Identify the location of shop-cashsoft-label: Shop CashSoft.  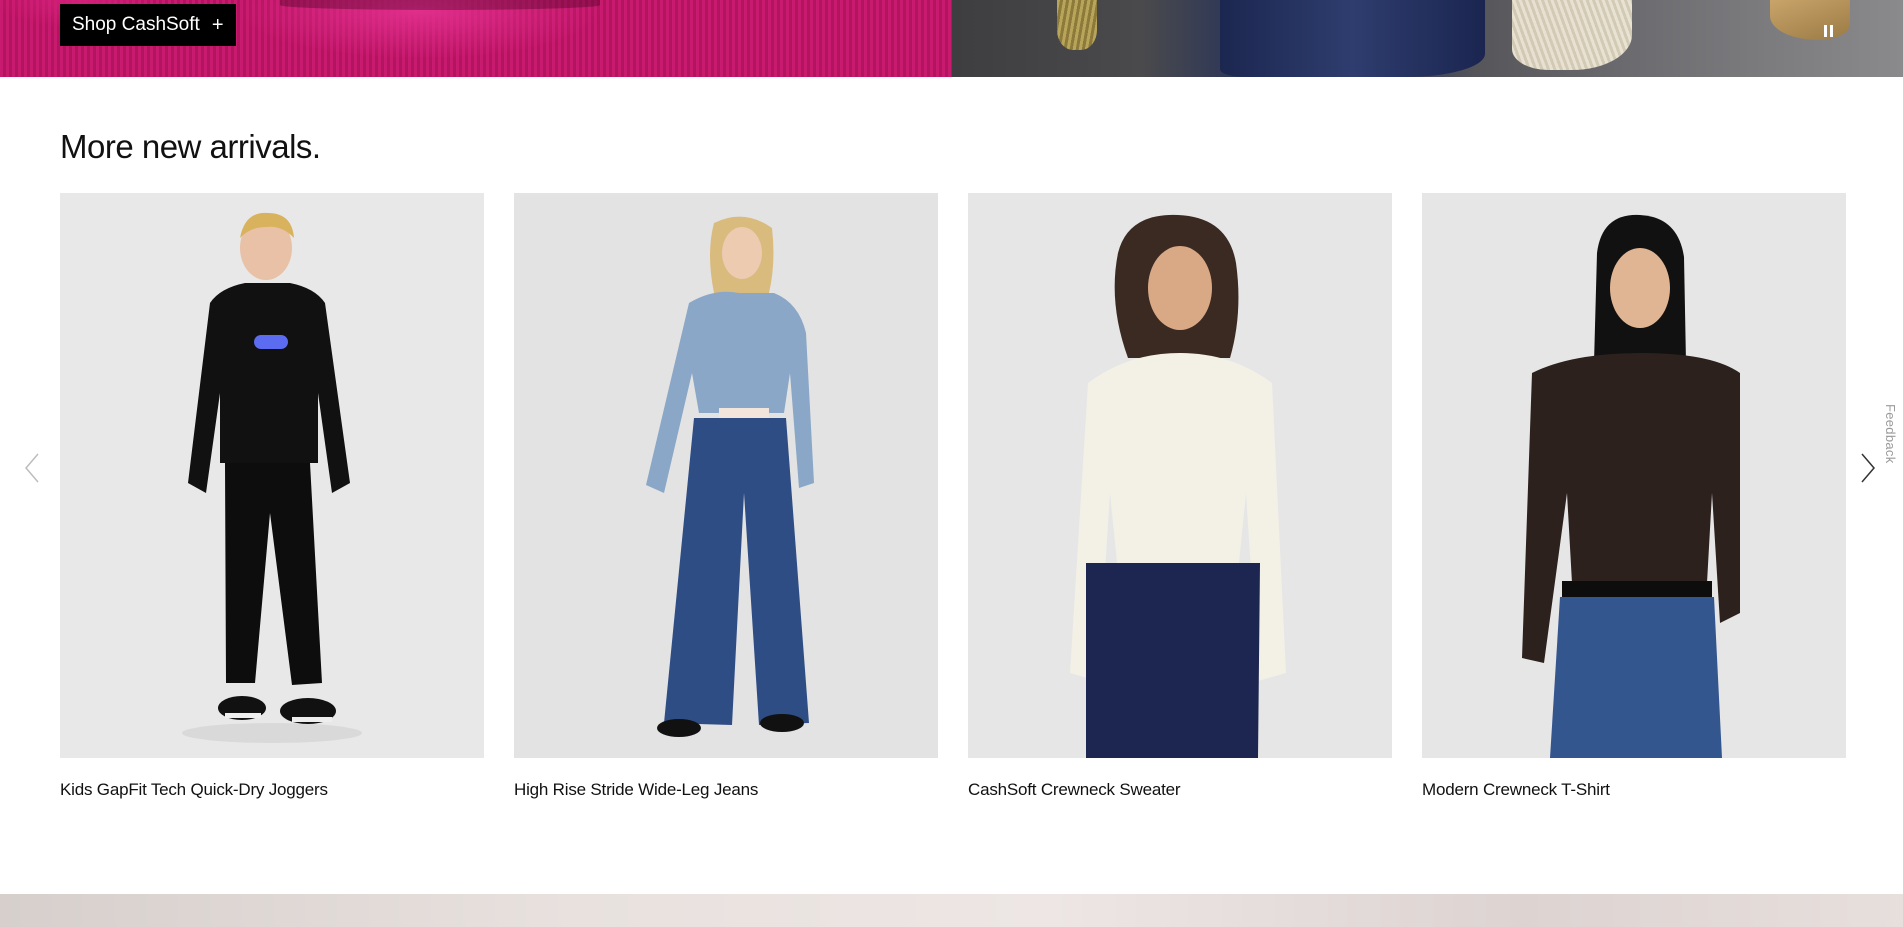
(136, 24).